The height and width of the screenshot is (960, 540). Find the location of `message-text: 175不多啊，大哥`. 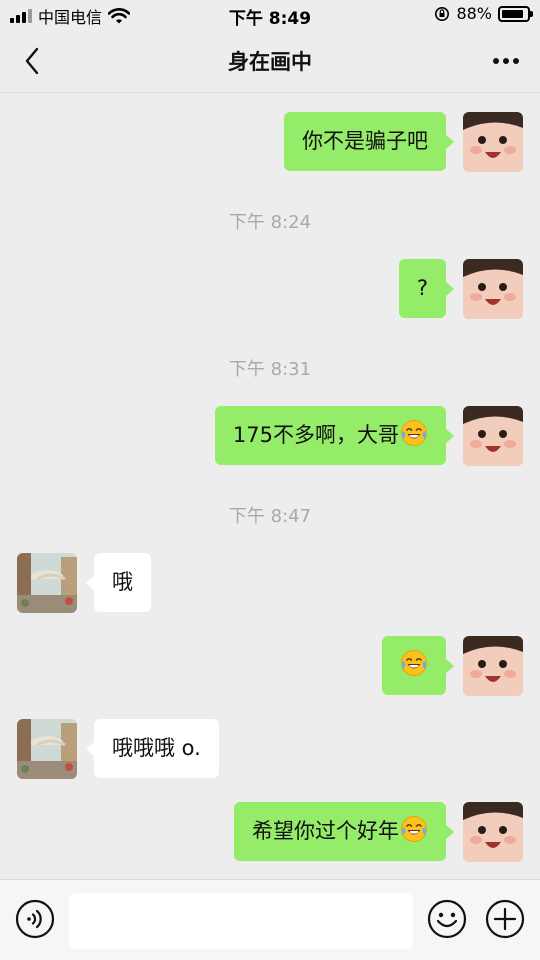

message-text: 175不多啊，大哥 is located at coordinates (315, 435).